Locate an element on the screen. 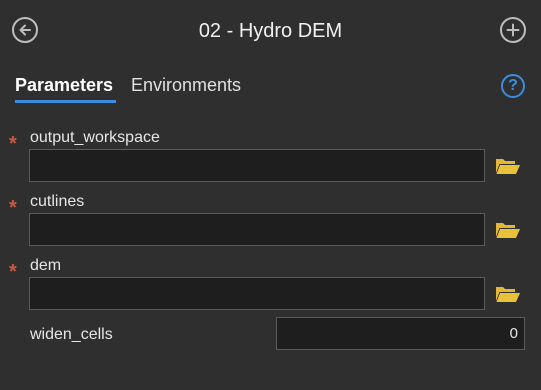  output-workspace-browse-button is located at coordinates (508, 166).